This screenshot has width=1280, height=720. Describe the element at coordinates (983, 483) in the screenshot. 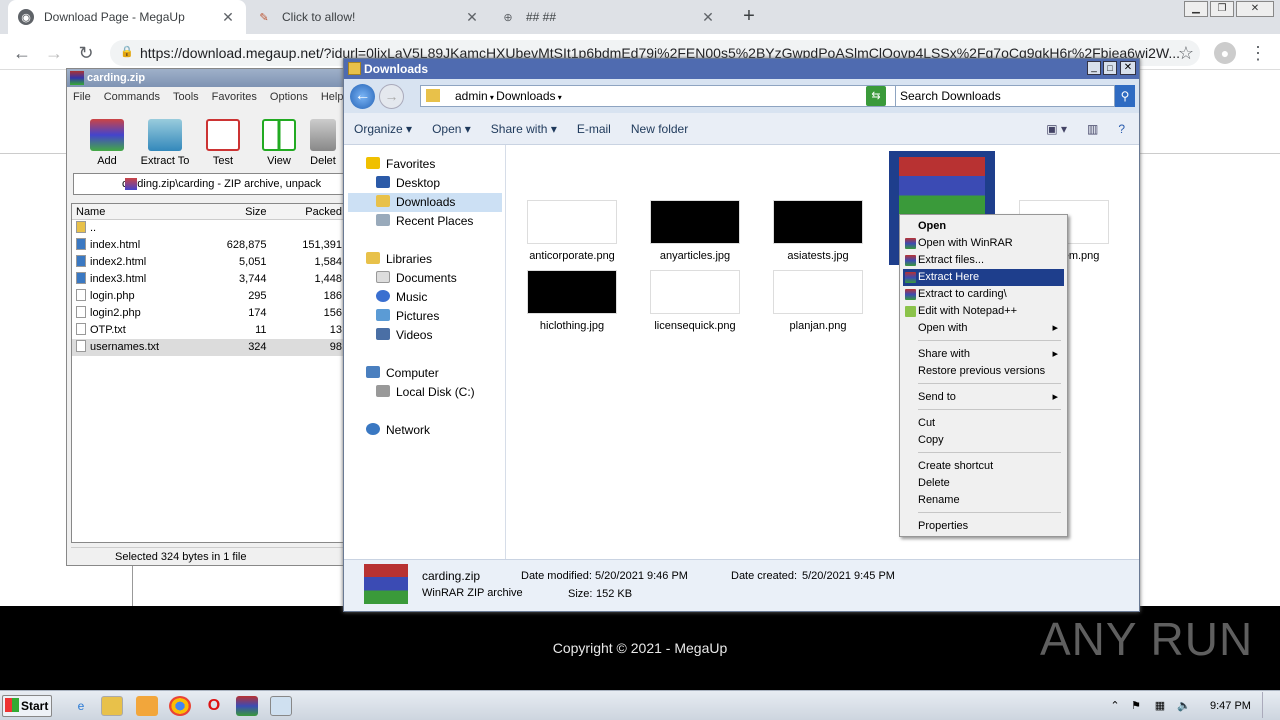

I see `menu-item-delete: Delete` at that location.